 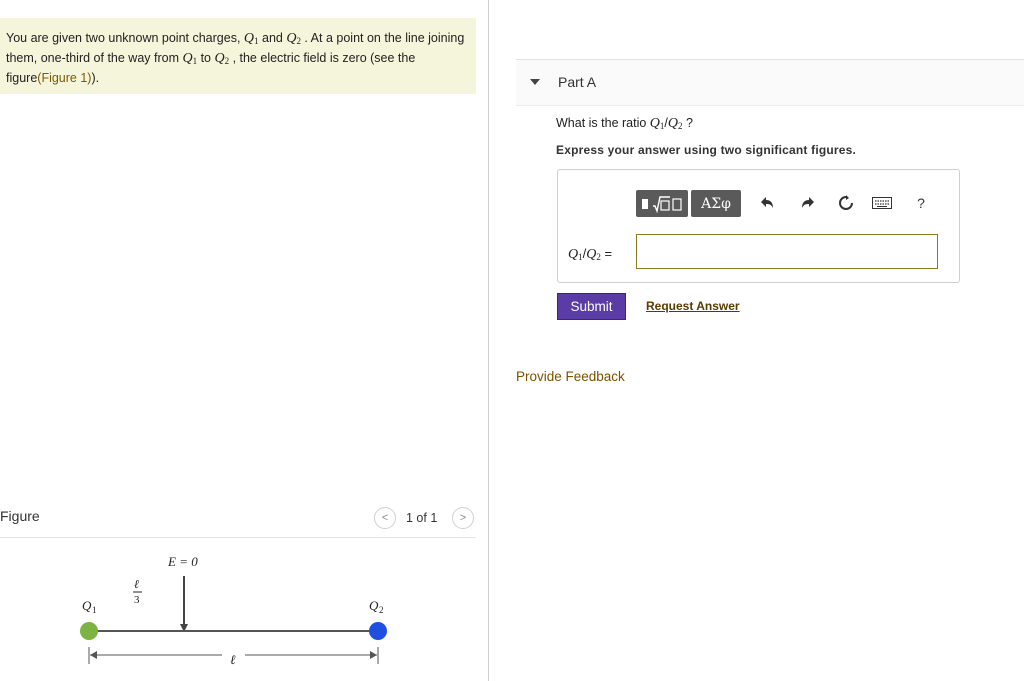 I want to click on figure-next-button: >, so click(x=463, y=518).